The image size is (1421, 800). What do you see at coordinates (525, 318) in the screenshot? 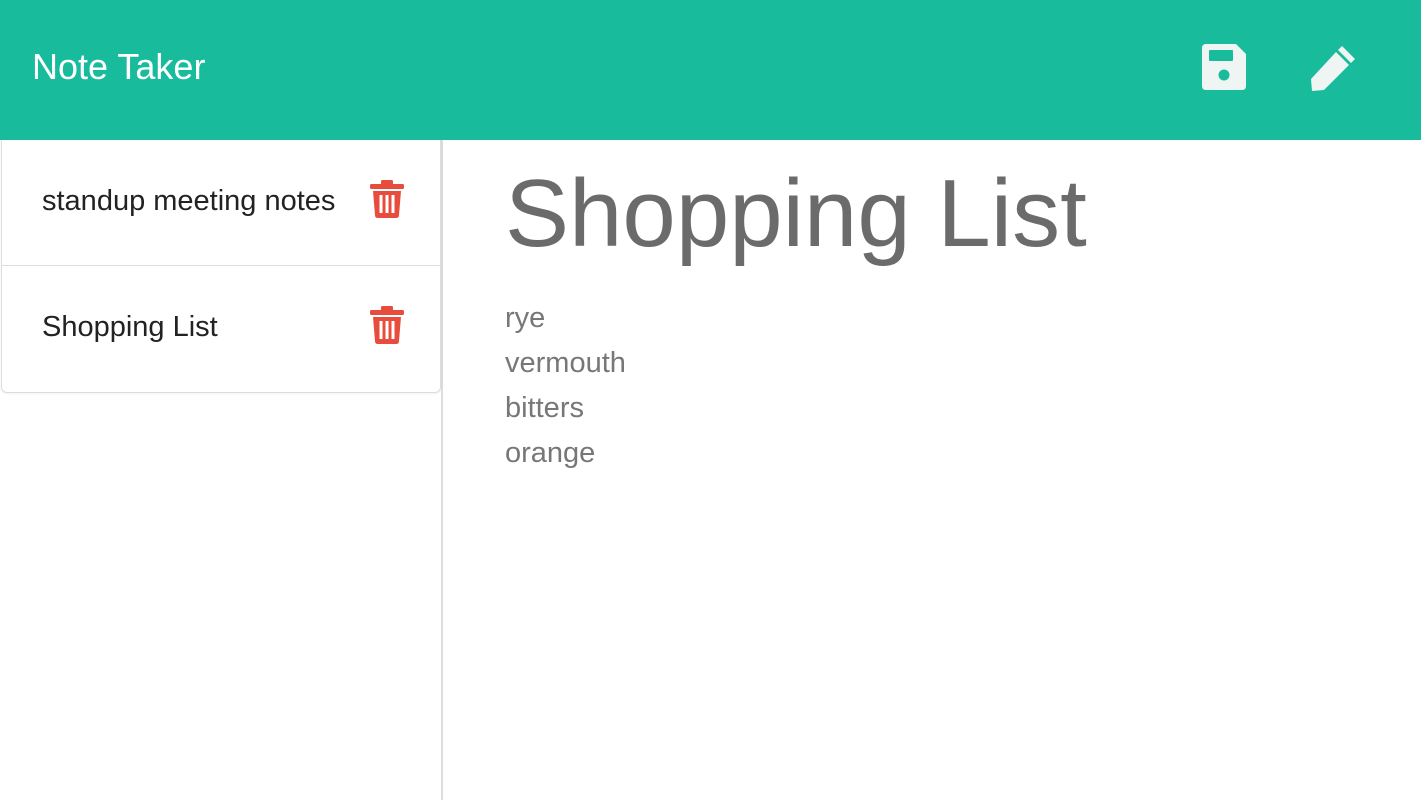
I see `note-text-line: rye` at bounding box center [525, 318].